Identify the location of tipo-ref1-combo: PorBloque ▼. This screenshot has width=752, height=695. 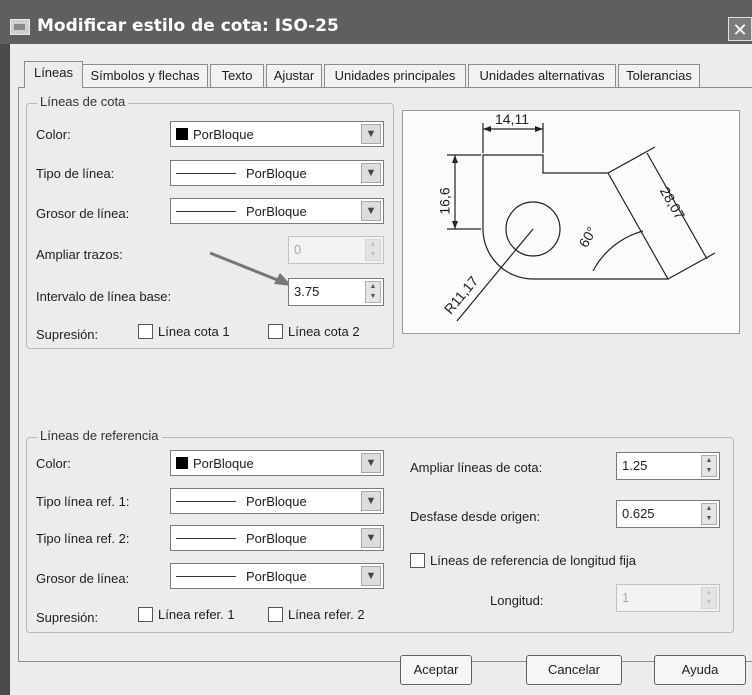
(277, 501).